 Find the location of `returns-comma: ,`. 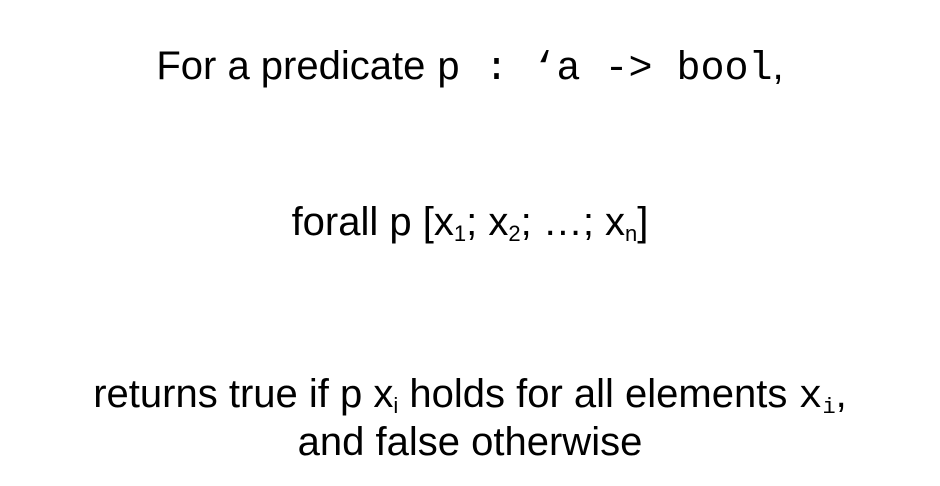

returns-comma: , is located at coordinates (841, 394).